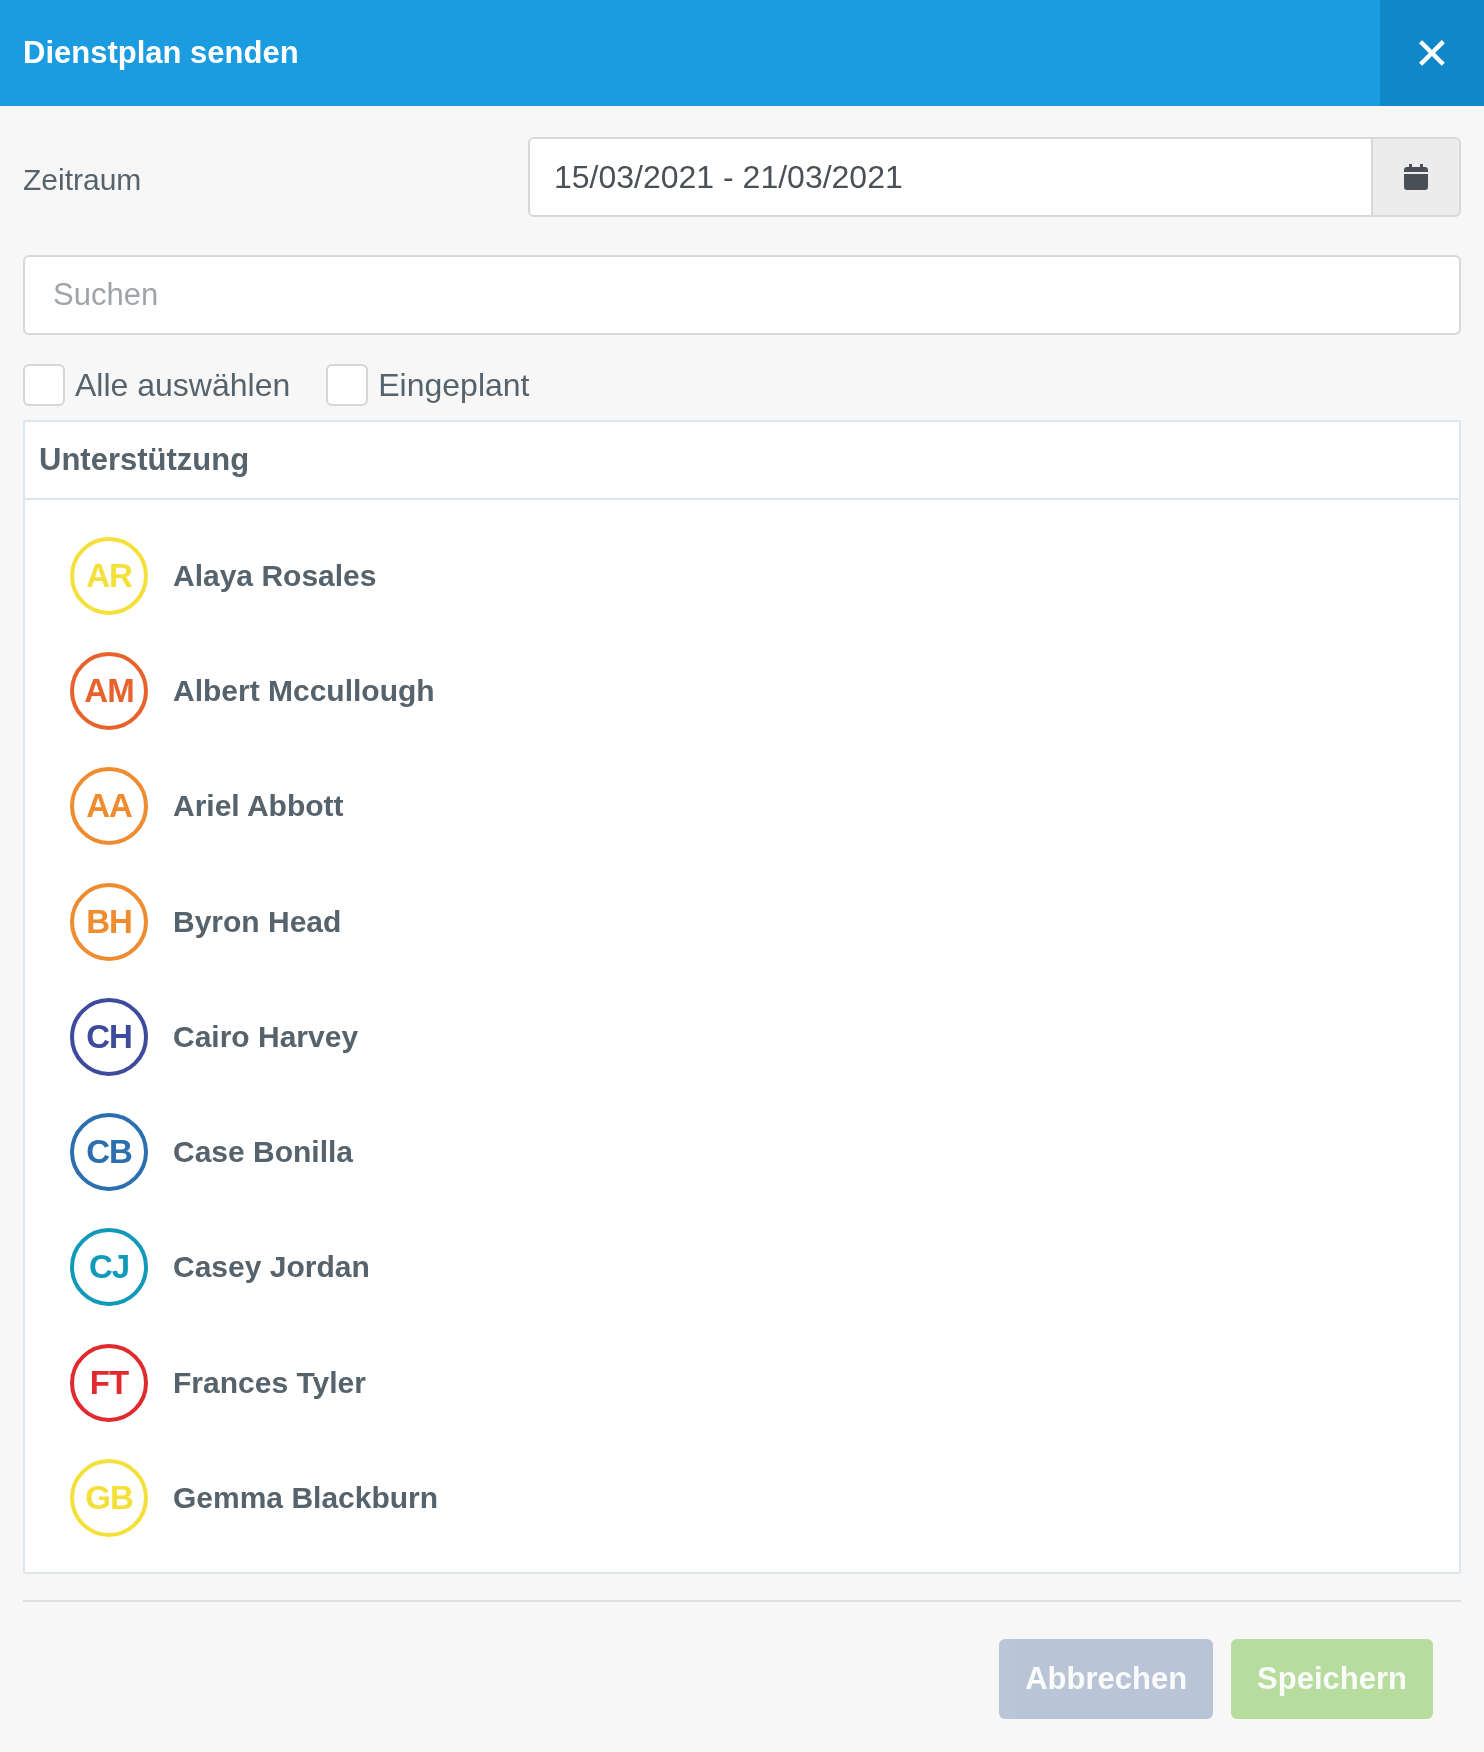 The image size is (1484, 1752). Describe the element at coordinates (109, 690) in the screenshot. I see `avatar: AM` at that location.